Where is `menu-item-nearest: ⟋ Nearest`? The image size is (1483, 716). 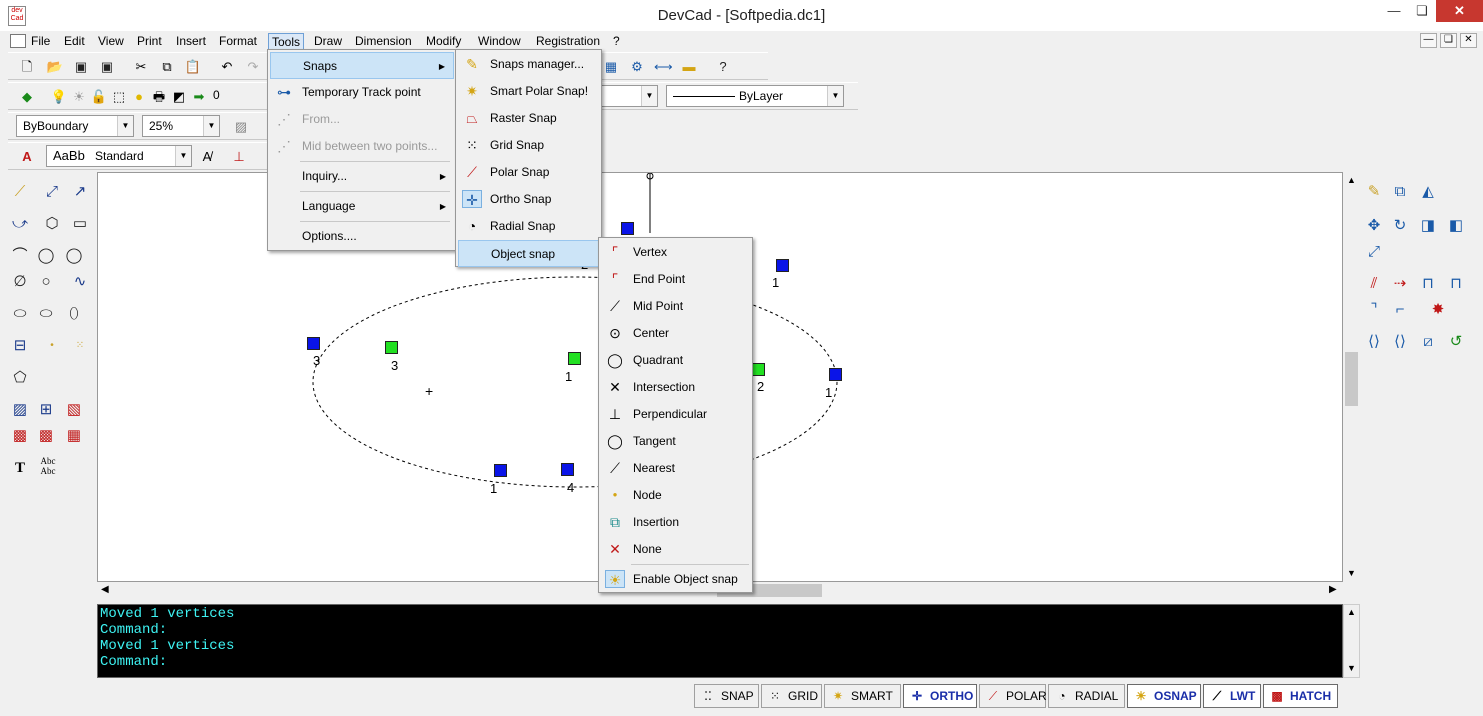
menu-item-nearest: ⟋ Nearest is located at coordinates (675, 468).